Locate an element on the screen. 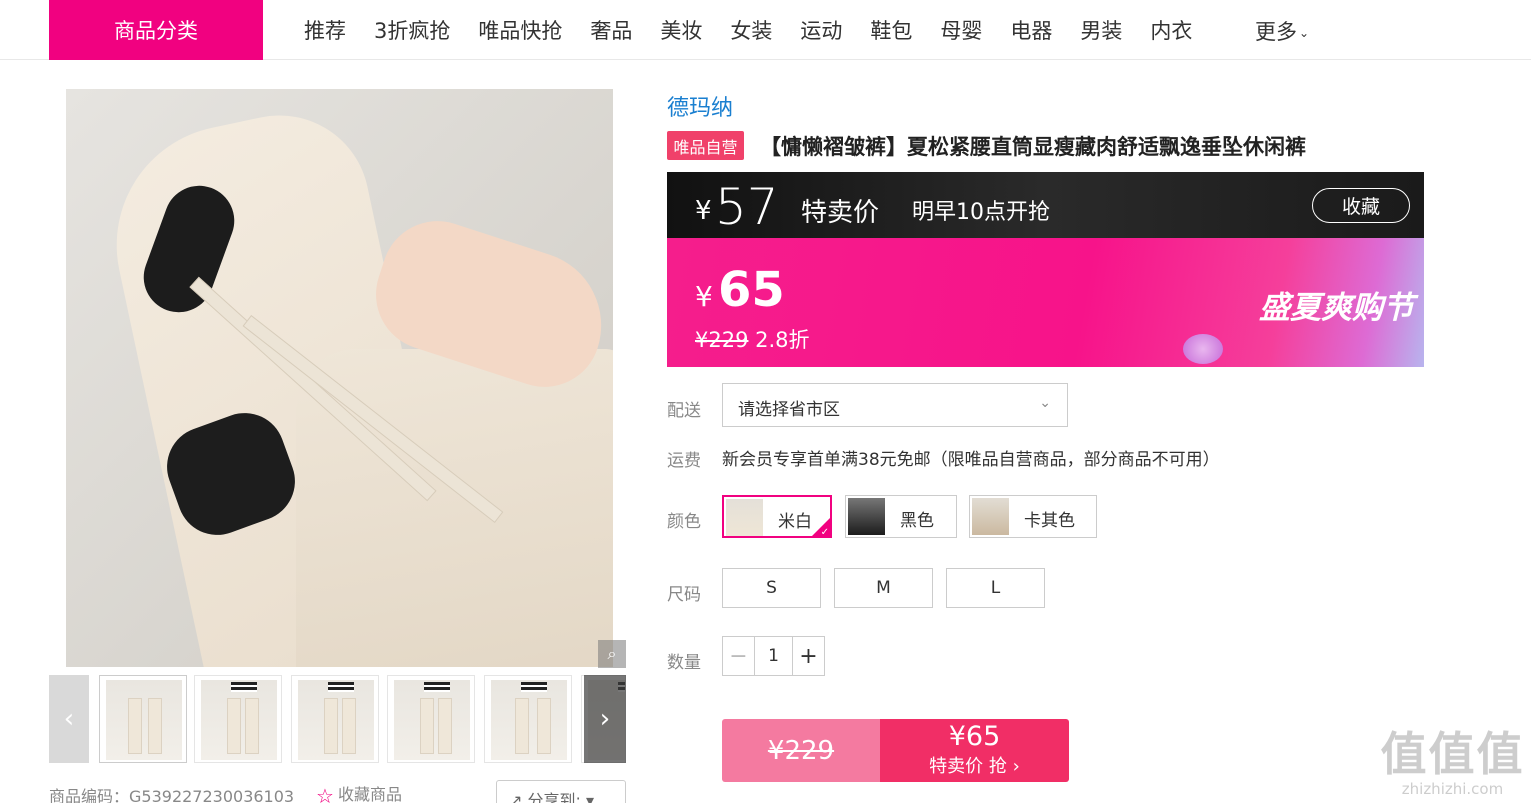  flash-price: 57 is located at coordinates (747, 207).